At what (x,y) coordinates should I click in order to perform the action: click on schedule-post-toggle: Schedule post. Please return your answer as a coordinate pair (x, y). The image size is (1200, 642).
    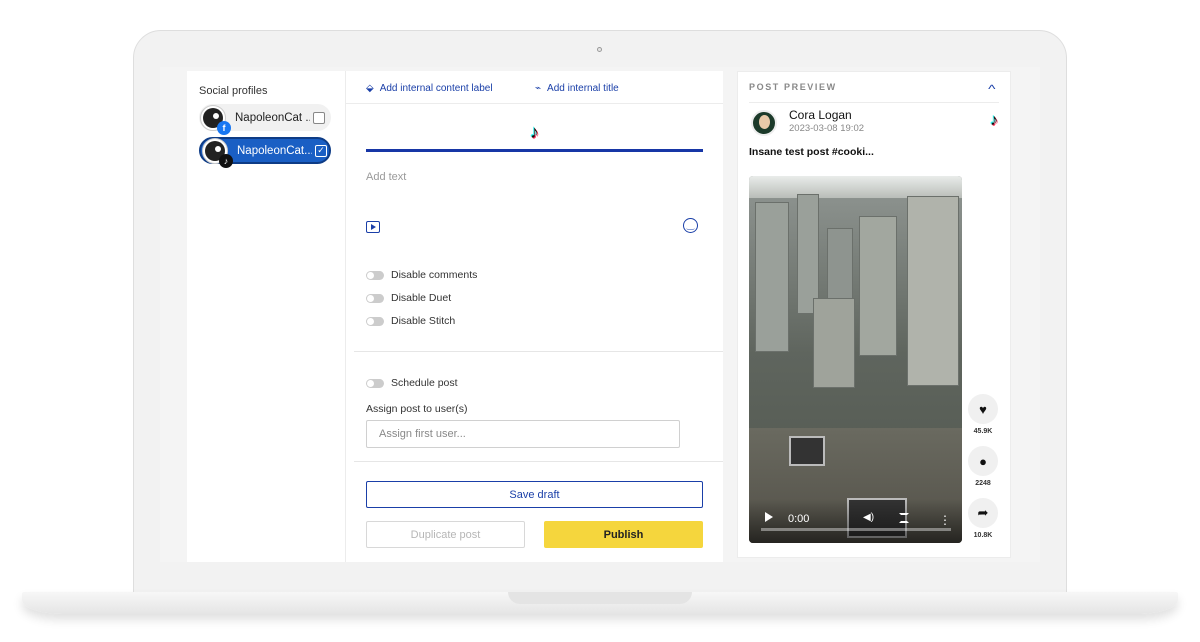
    Looking at the image, I should click on (412, 383).